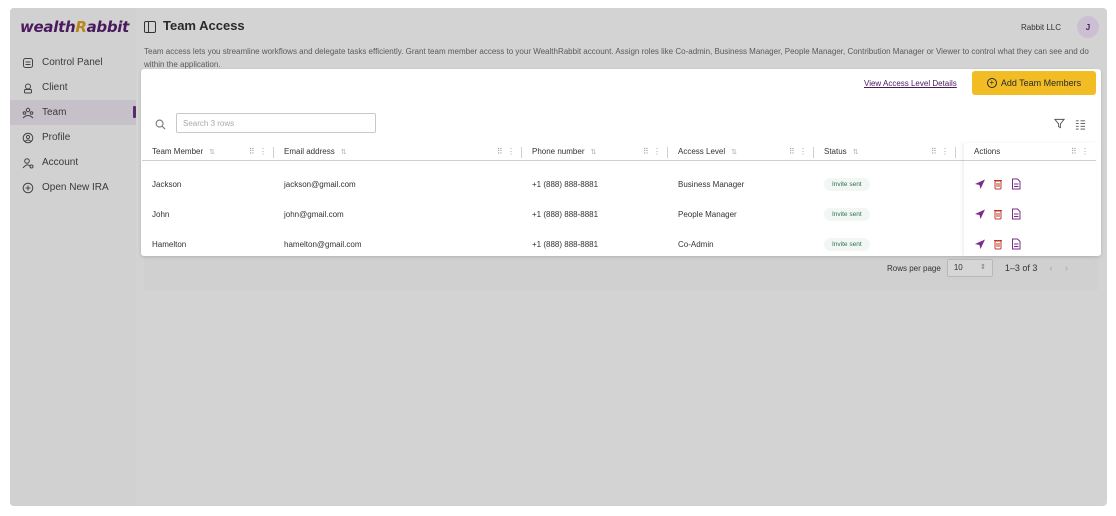 The image size is (1116, 516). I want to click on app-logo: wealthRabbit, so click(75, 27).